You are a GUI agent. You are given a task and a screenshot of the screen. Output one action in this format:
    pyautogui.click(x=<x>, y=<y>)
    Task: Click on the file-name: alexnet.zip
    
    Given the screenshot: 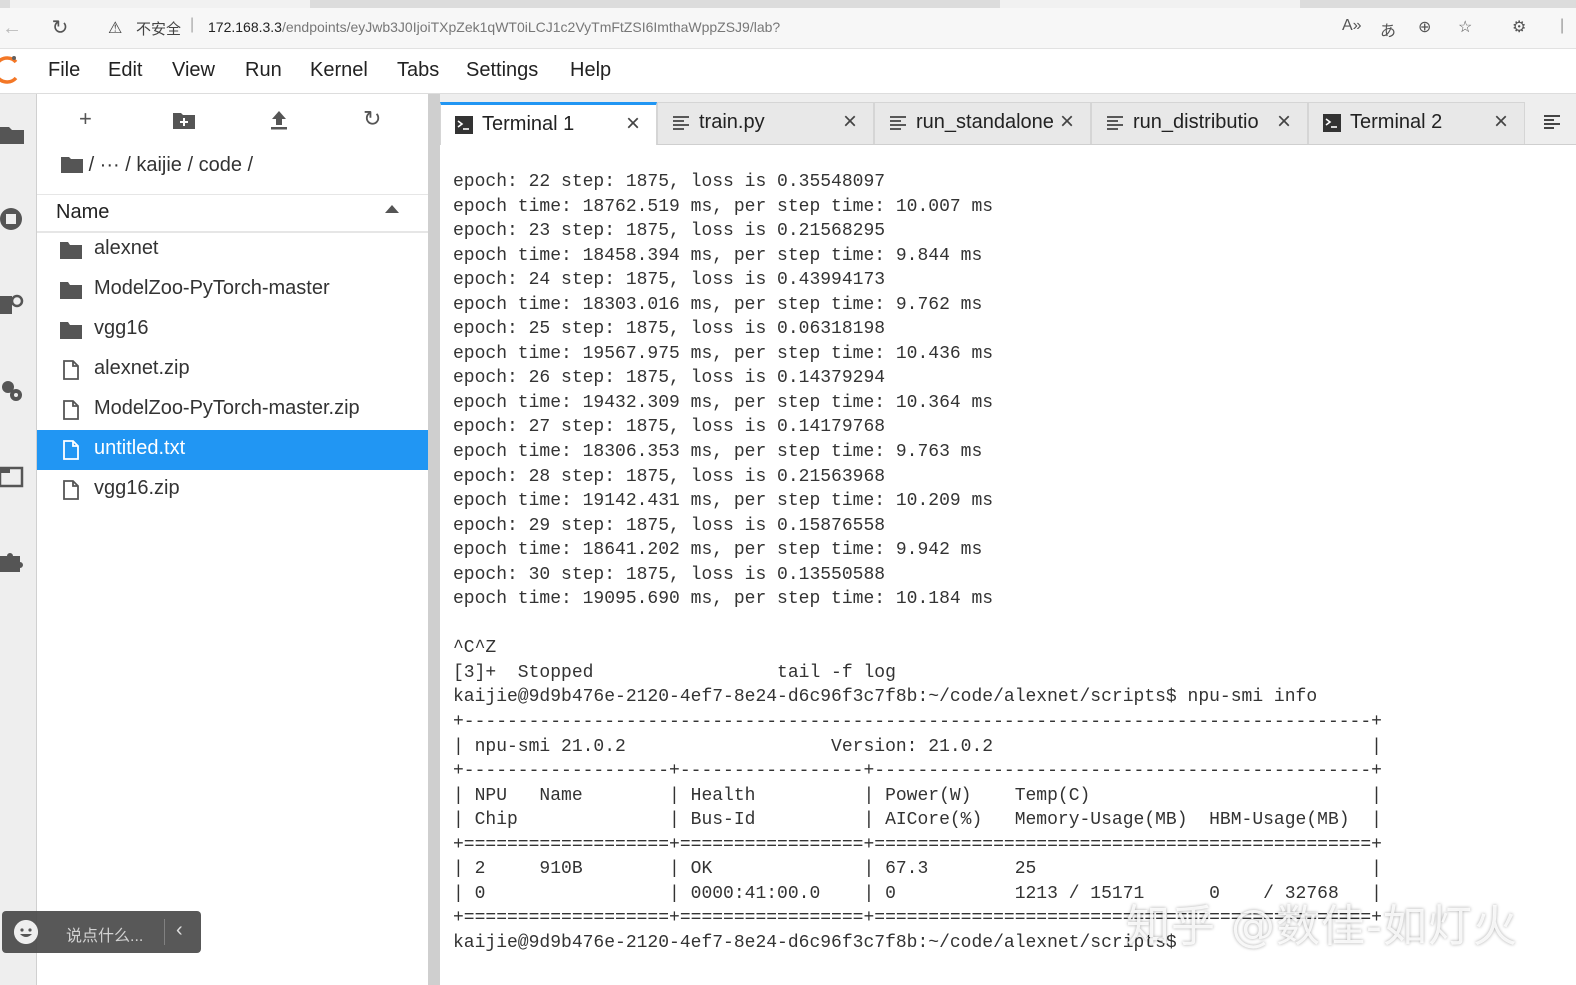 What is the action you would take?
    pyautogui.click(x=142, y=368)
    